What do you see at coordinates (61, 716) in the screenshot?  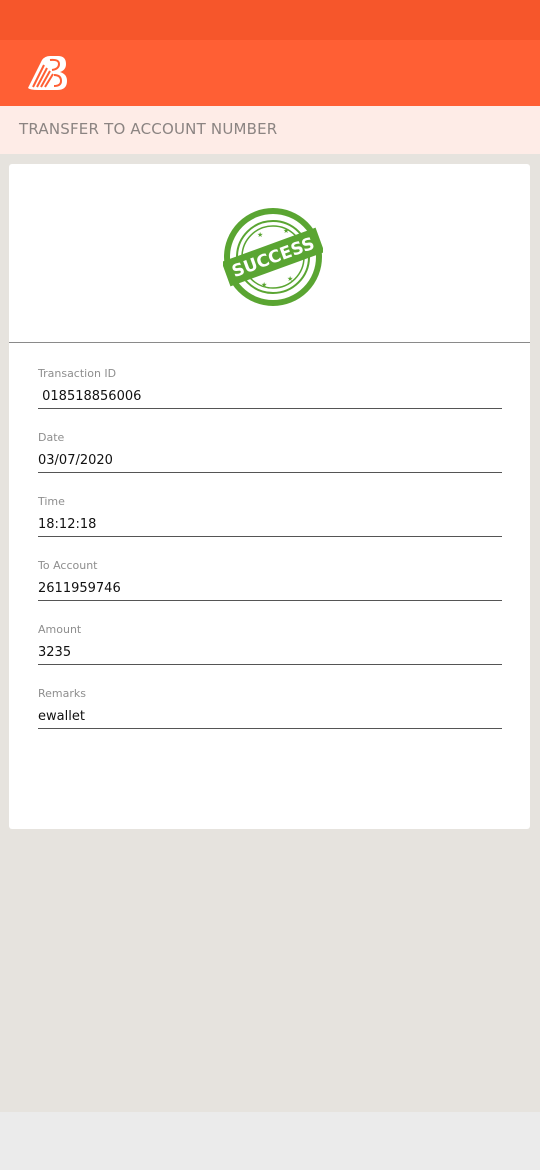 I see `remarks-value: ewallet` at bounding box center [61, 716].